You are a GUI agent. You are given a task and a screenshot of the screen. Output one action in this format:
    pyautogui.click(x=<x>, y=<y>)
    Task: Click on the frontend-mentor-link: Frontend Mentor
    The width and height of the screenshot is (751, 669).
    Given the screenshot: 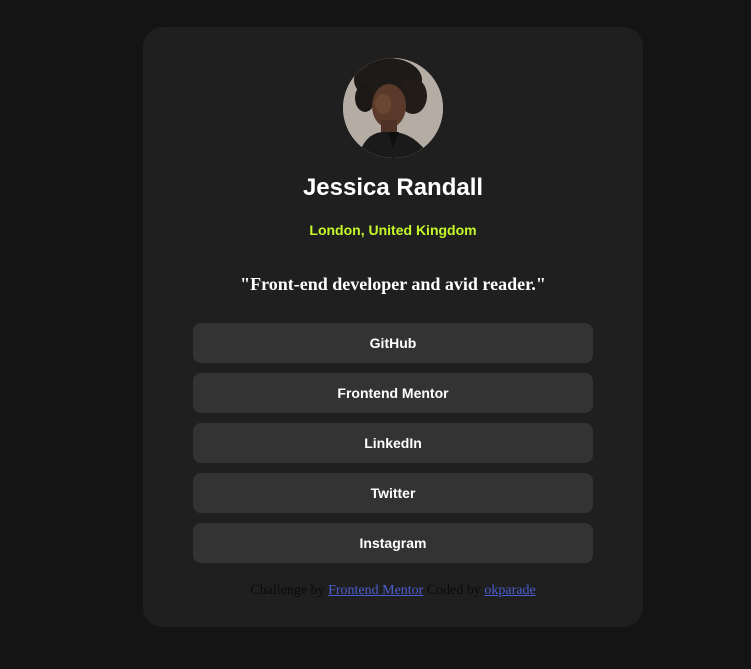 What is the action you would take?
    pyautogui.click(x=375, y=590)
    